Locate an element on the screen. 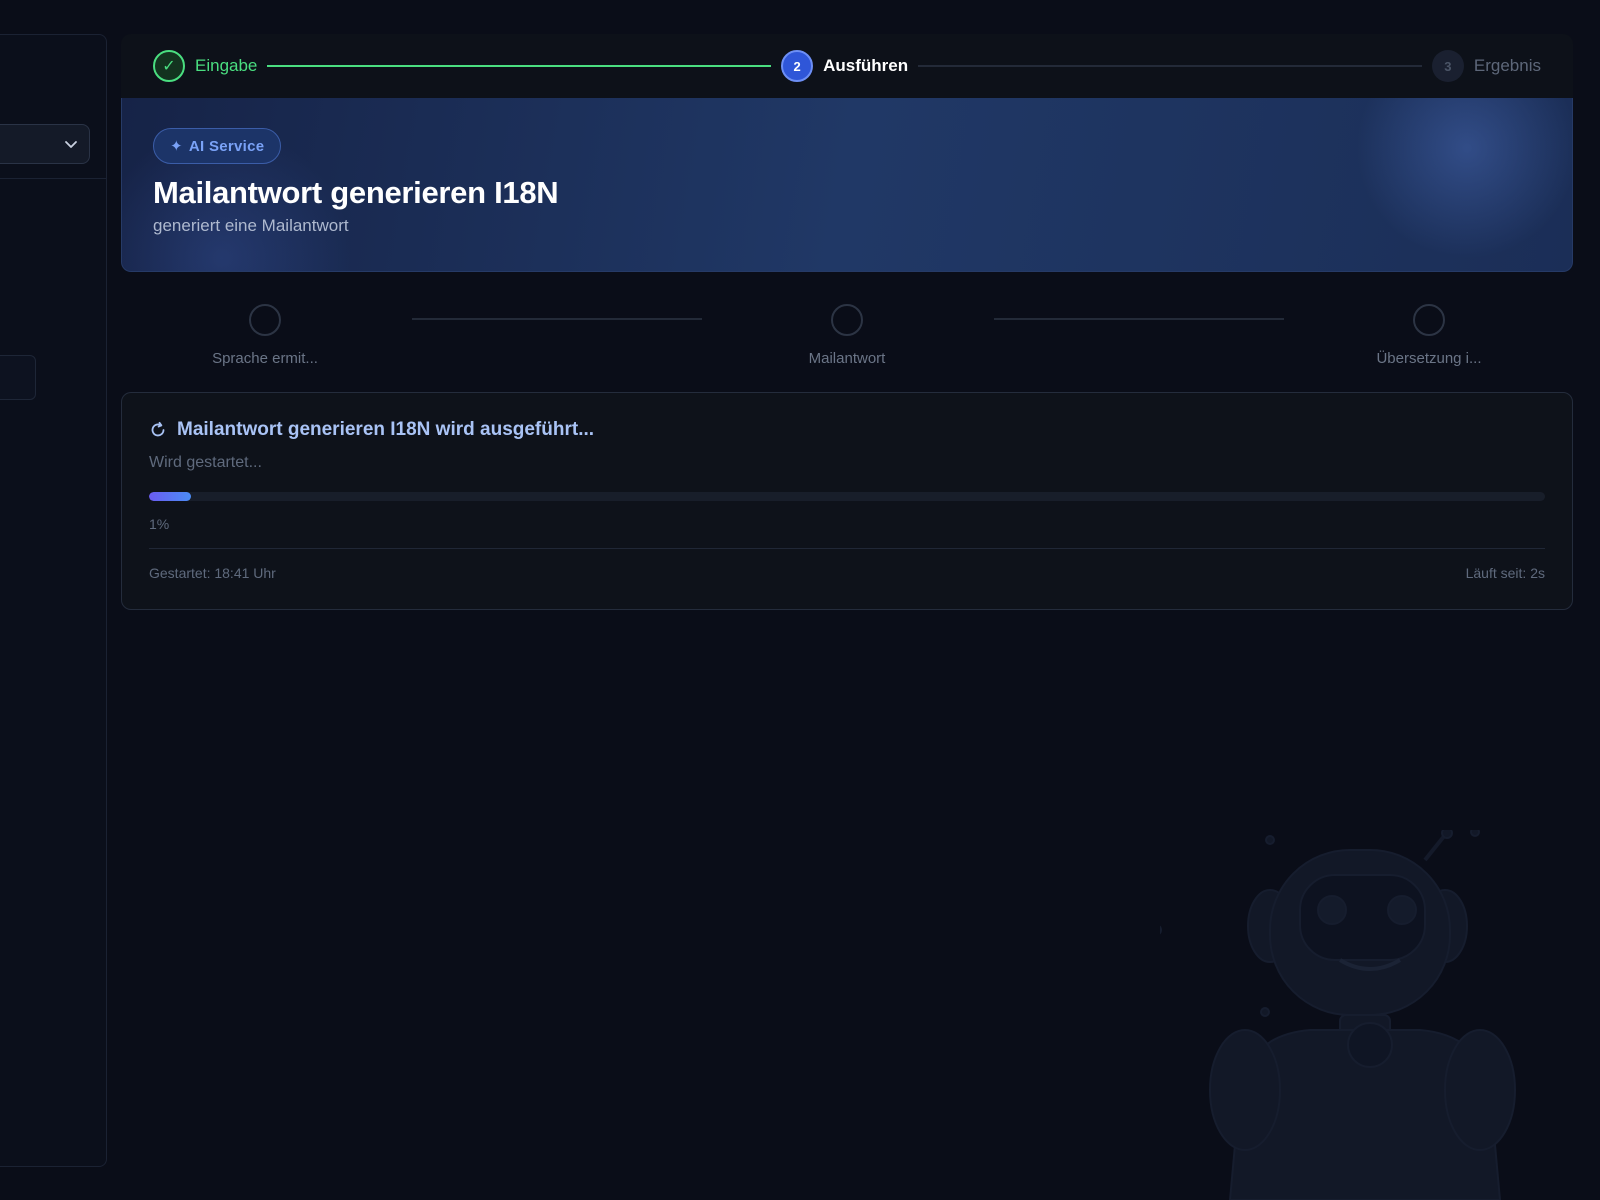  badge-label: AI Service is located at coordinates (226, 146).